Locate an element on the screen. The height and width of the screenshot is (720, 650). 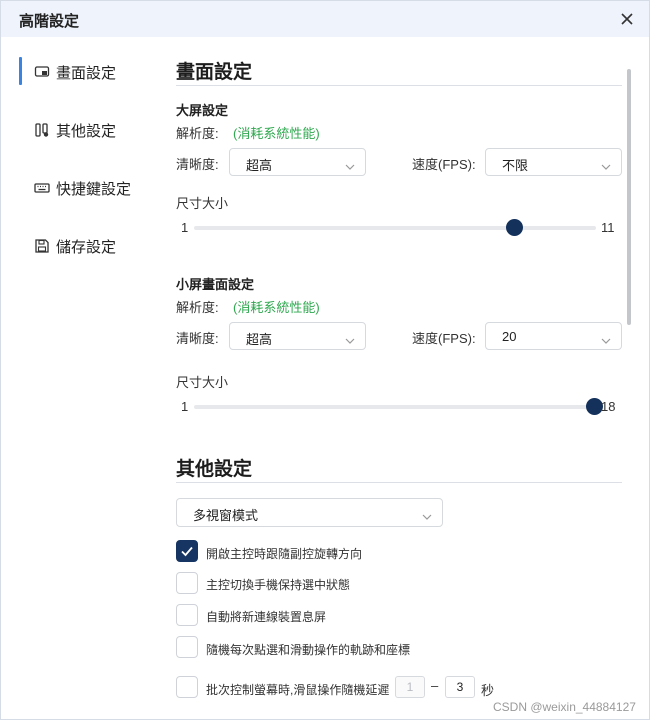
window-mode-select: 多視窗模式 is located at coordinates (309, 512).